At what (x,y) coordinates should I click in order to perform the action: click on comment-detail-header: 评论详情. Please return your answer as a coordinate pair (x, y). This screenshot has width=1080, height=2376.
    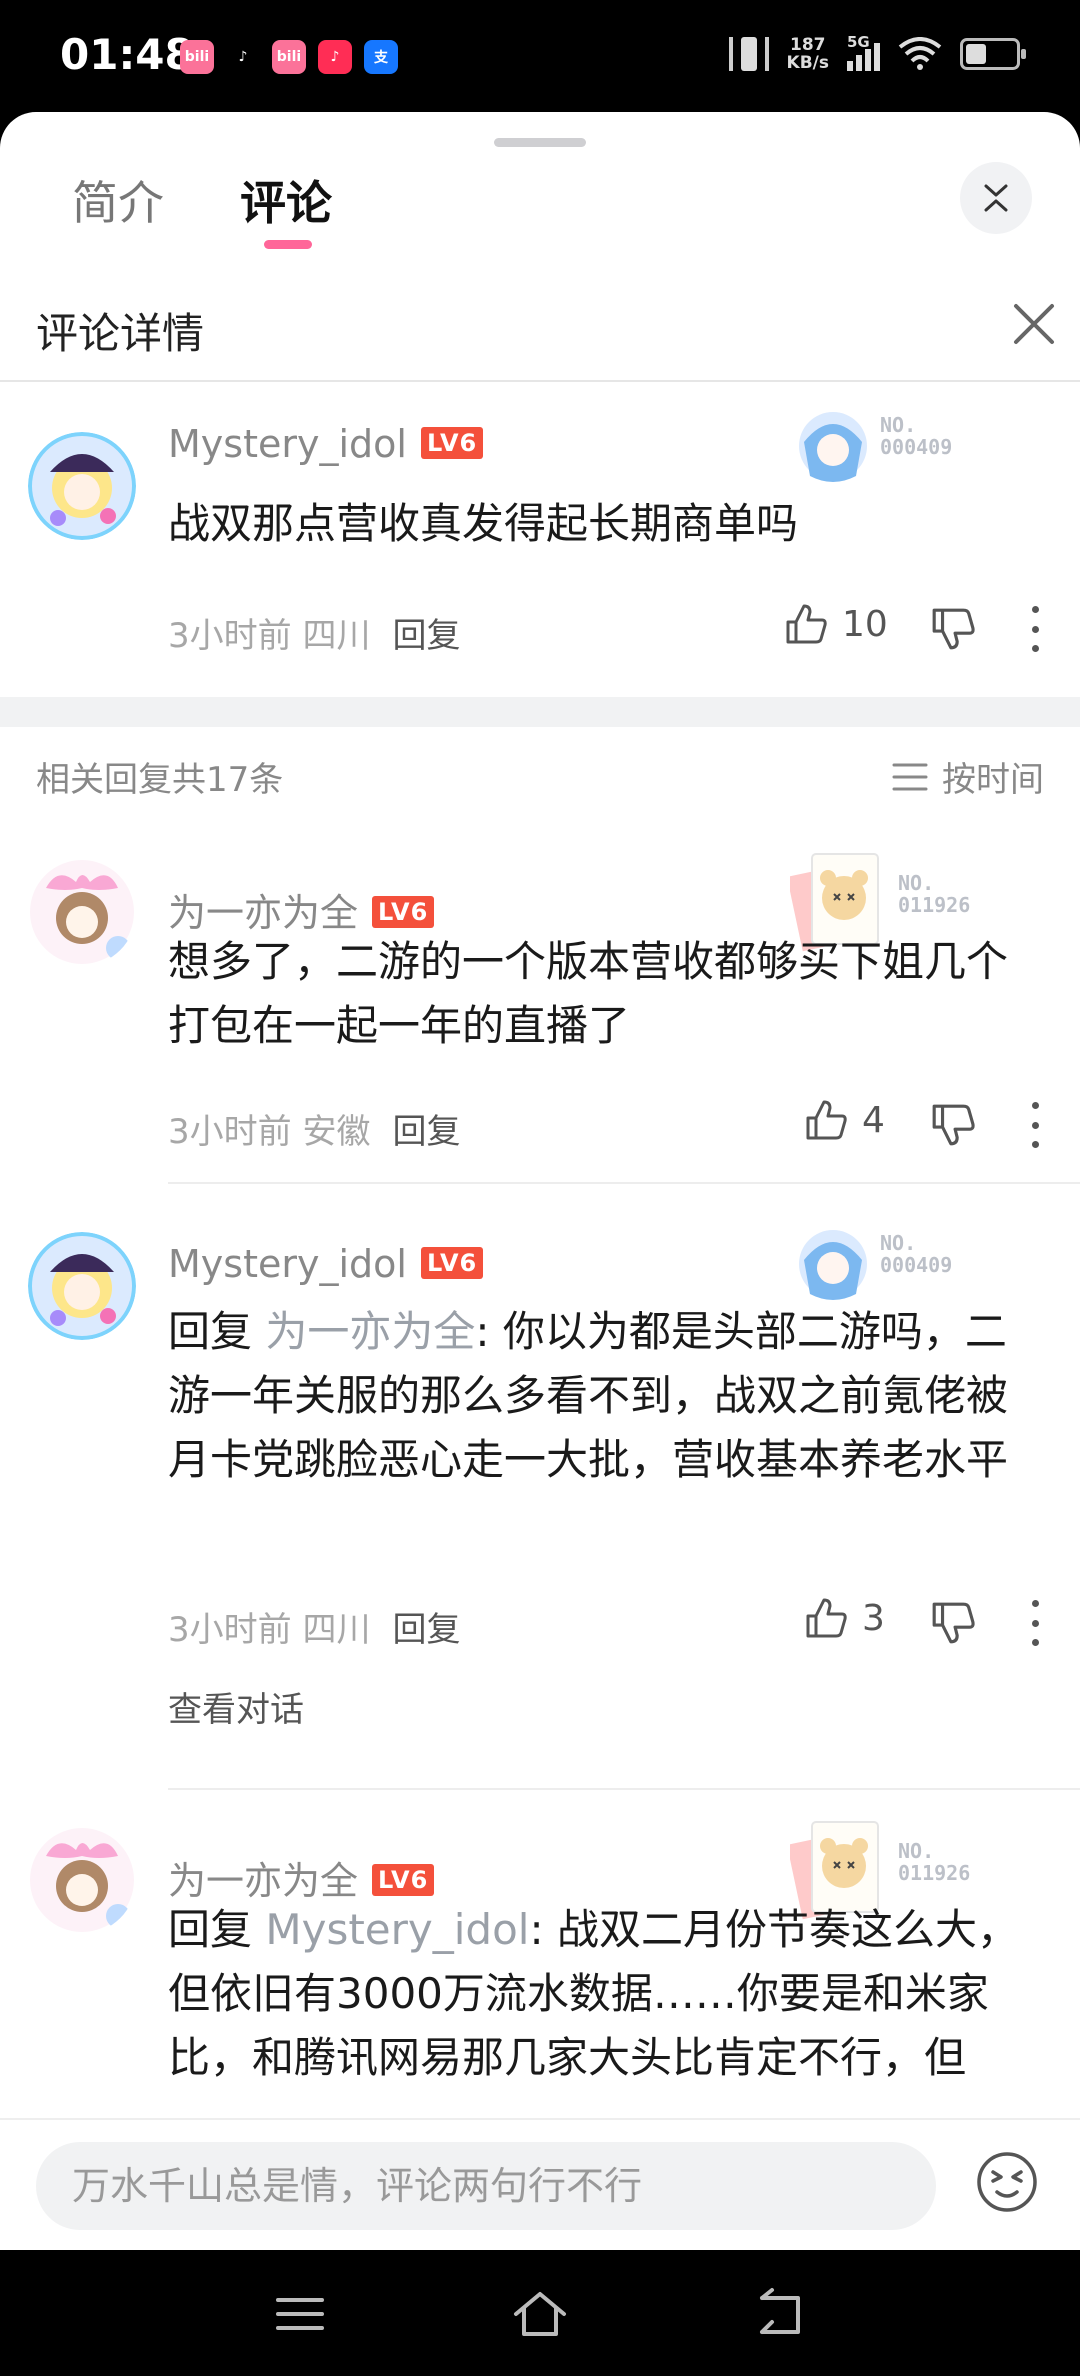
    Looking at the image, I should click on (540, 327).